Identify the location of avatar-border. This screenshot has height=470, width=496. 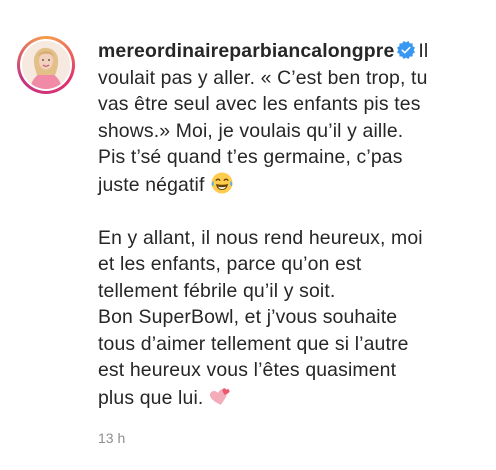
(46, 65).